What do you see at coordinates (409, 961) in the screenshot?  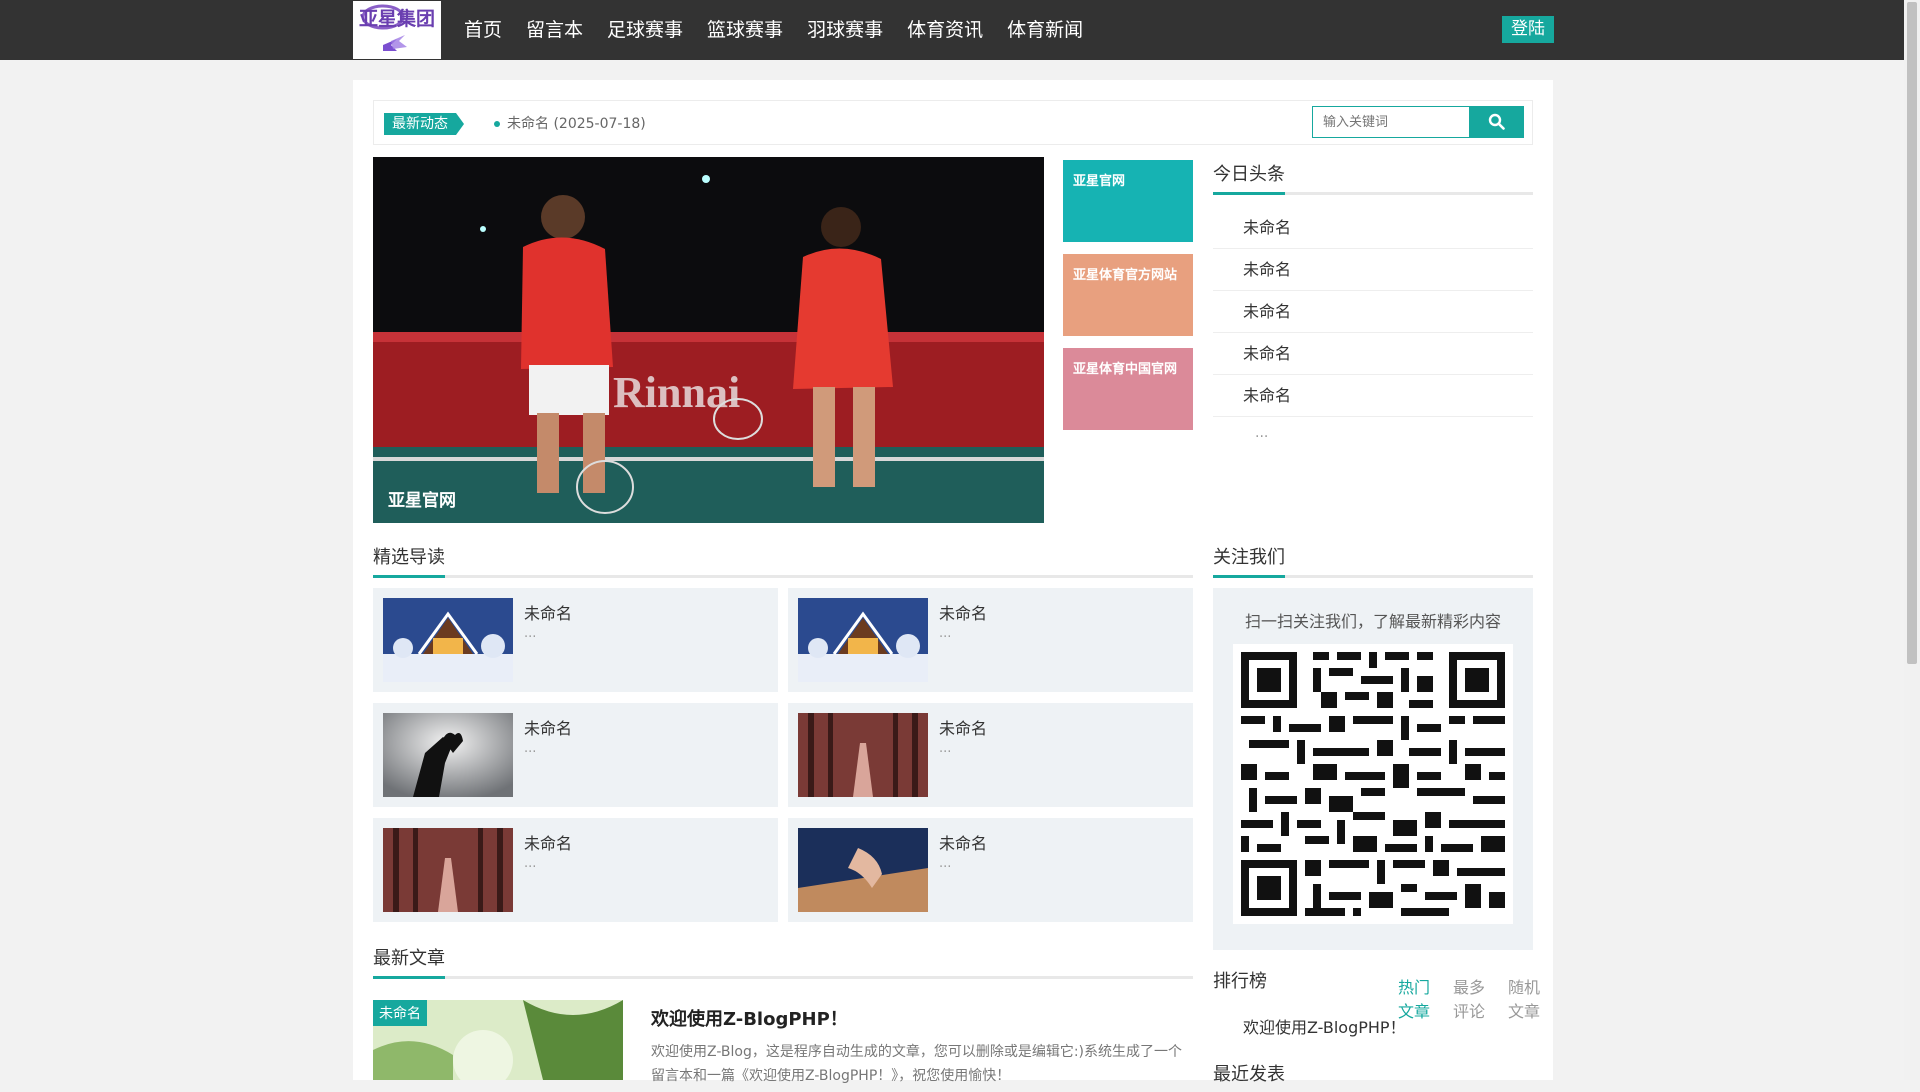 I see `latest-title: 最新文章` at bounding box center [409, 961].